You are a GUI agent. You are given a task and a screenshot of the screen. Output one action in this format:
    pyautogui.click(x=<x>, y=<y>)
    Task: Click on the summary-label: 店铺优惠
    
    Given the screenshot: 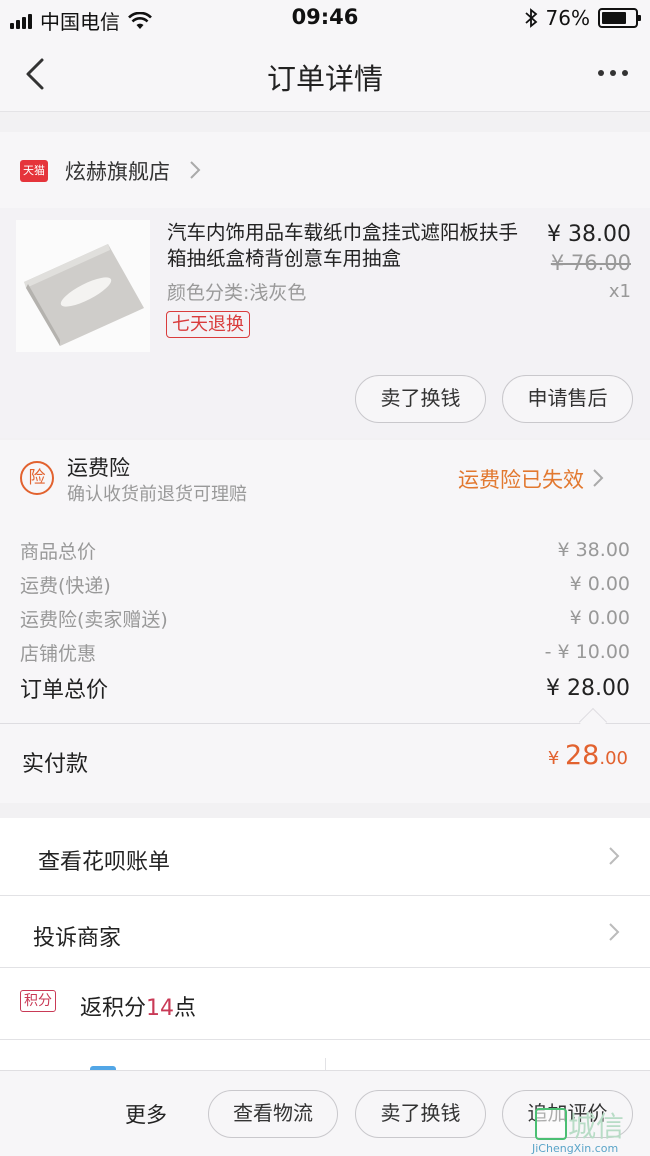 What is the action you would take?
    pyautogui.click(x=58, y=653)
    